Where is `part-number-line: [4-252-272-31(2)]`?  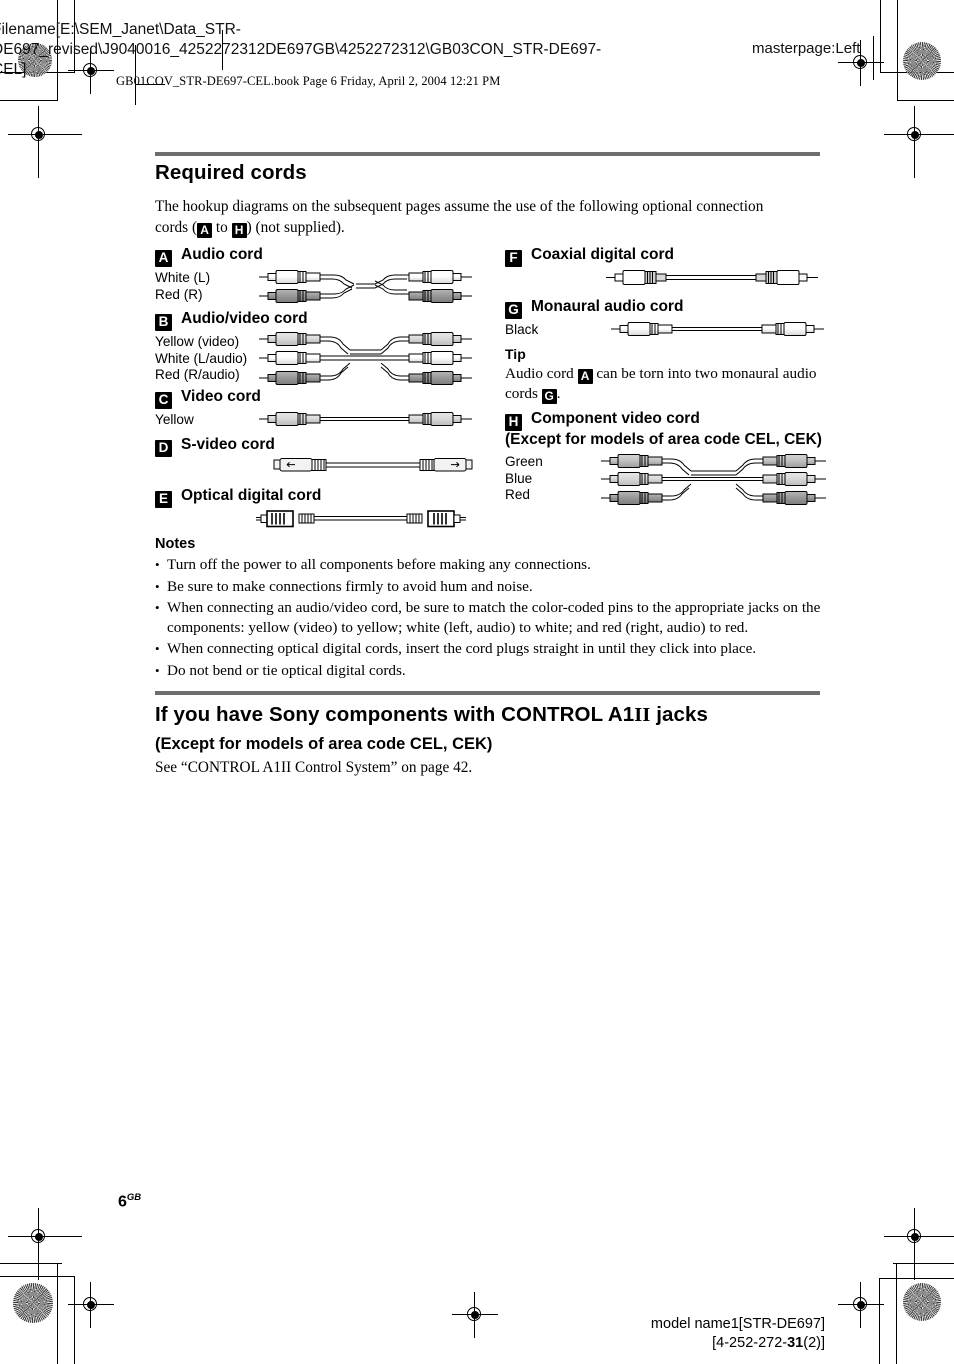 part-number-line: [4-252-272-31(2)] is located at coordinates (732, 1343).